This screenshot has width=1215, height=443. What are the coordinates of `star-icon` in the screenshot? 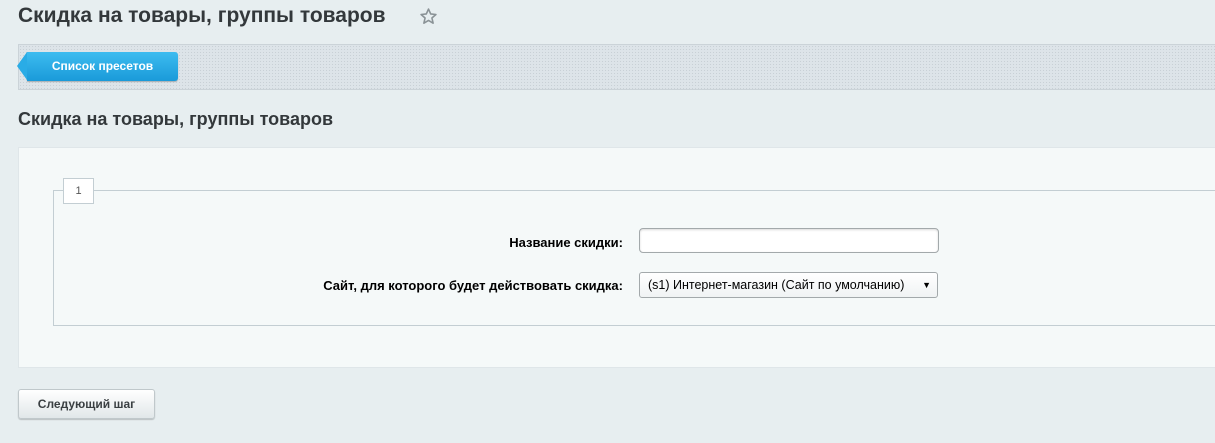 It's located at (428, 16).